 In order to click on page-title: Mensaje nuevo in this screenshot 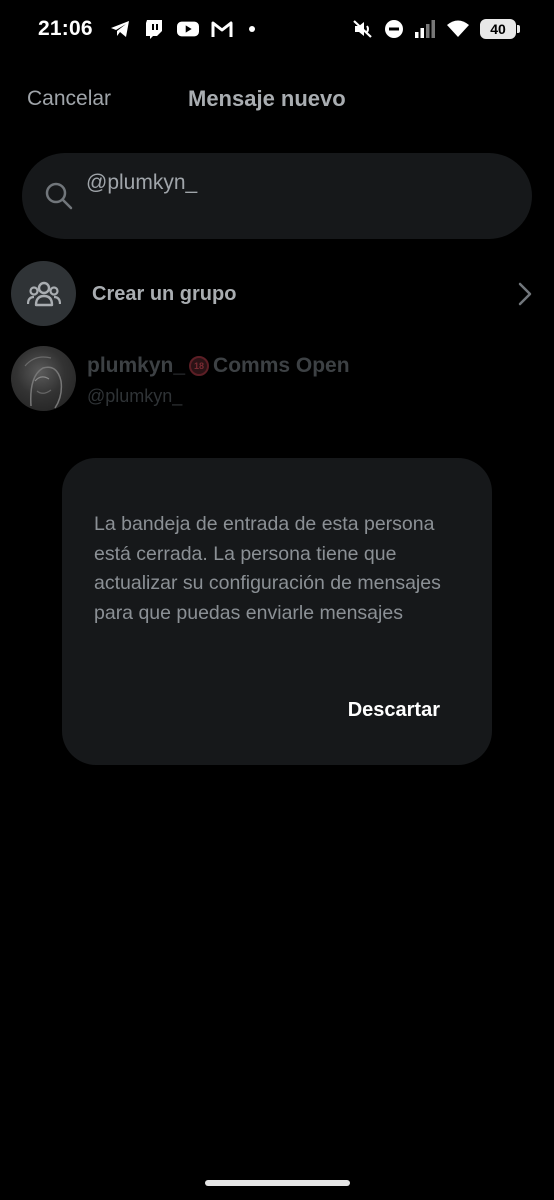, I will do `click(267, 98)`.